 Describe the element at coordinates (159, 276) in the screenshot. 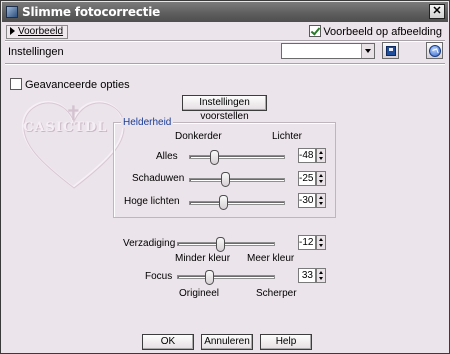

I see `focus-label: Focus` at that location.